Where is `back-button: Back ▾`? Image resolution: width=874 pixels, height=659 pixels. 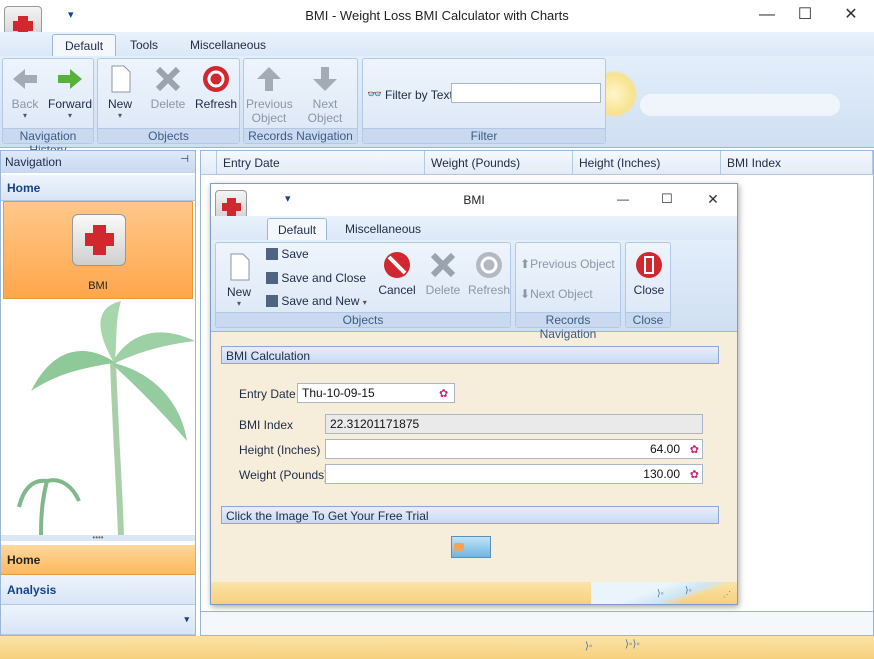 back-button: Back ▾ is located at coordinates (25, 91).